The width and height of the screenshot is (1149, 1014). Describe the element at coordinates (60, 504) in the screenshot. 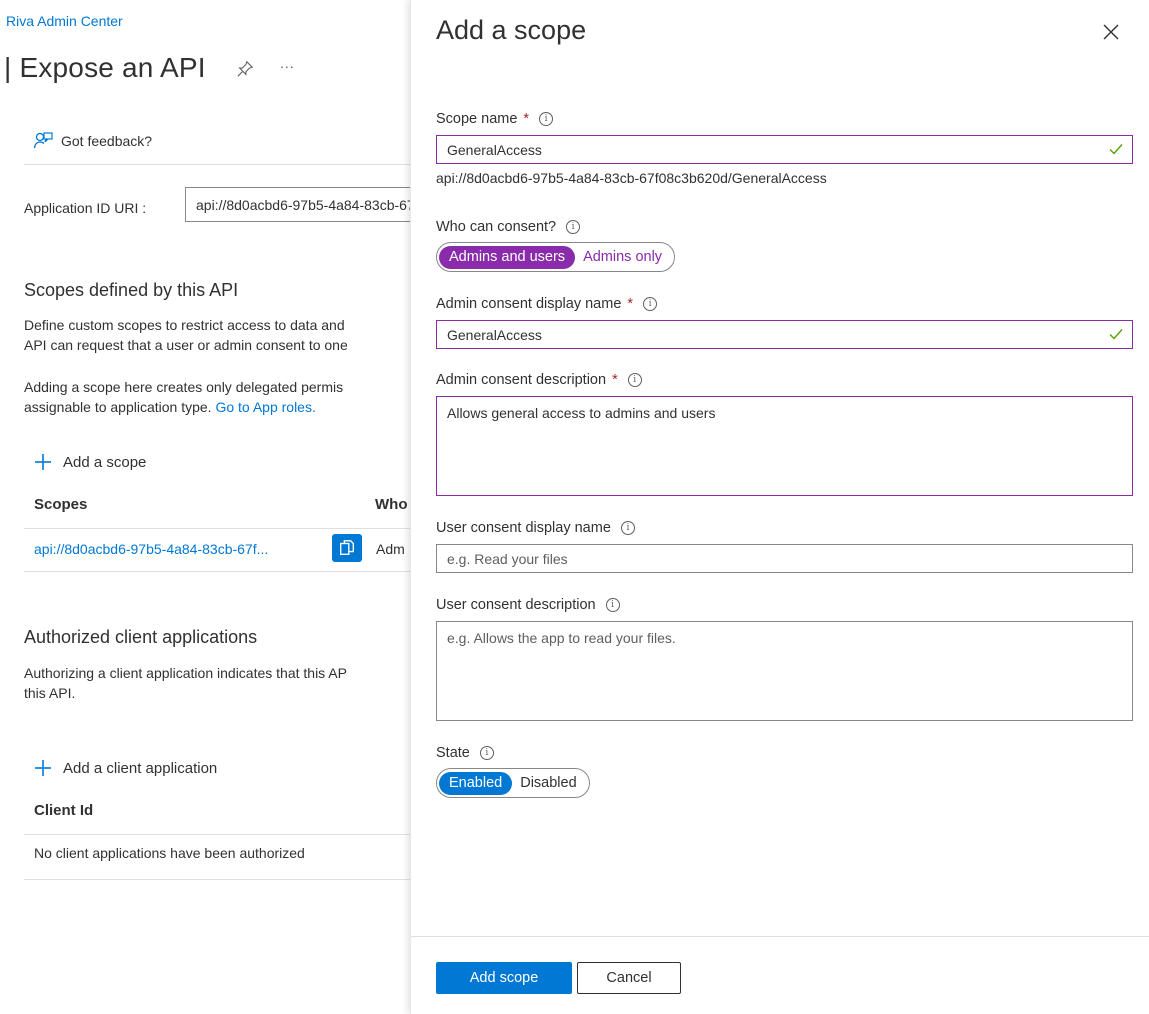

I see `col-header-scopes: Scopes` at that location.